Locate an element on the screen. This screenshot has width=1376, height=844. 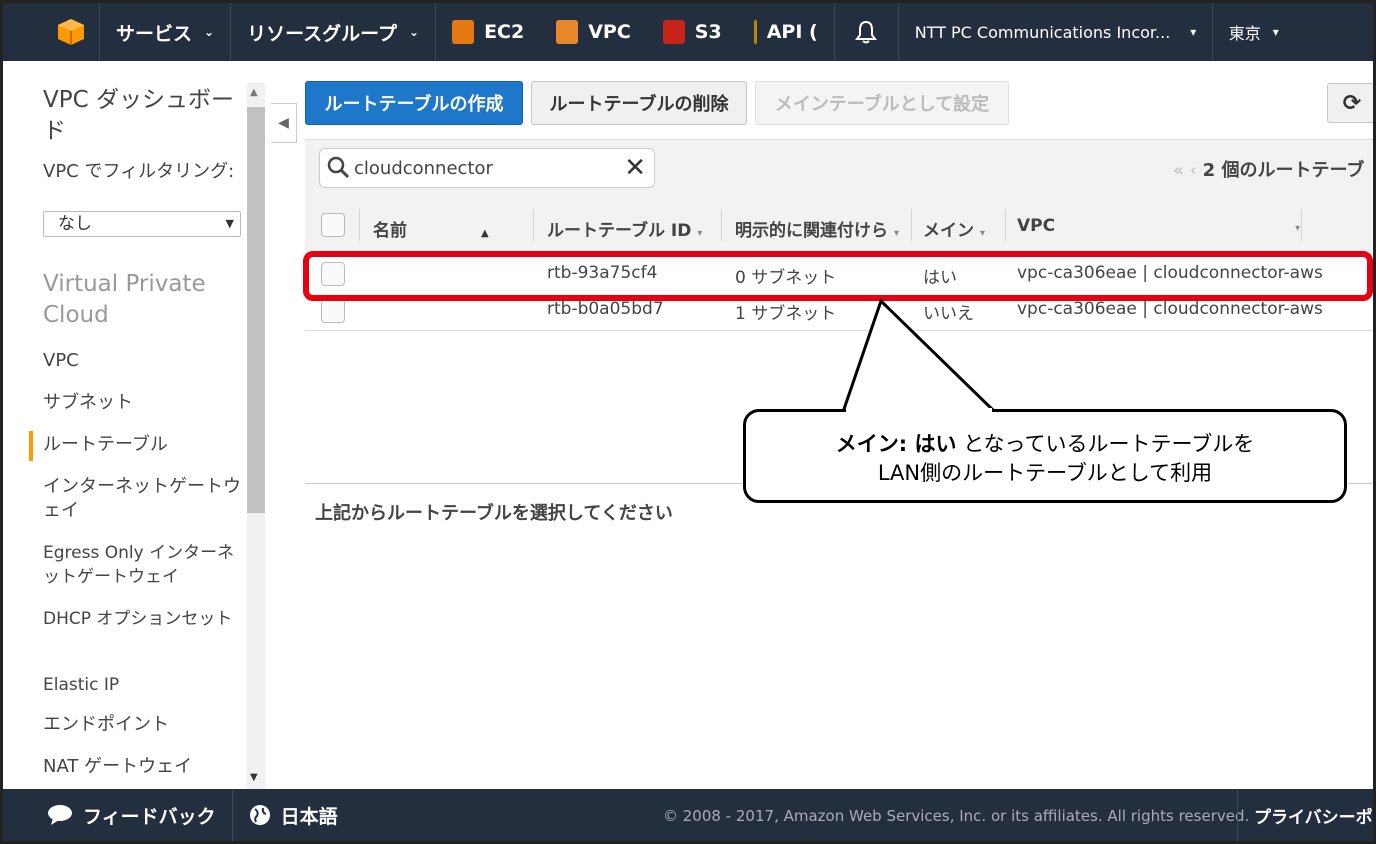
column-vpc-label: VPC is located at coordinates (1036, 226).